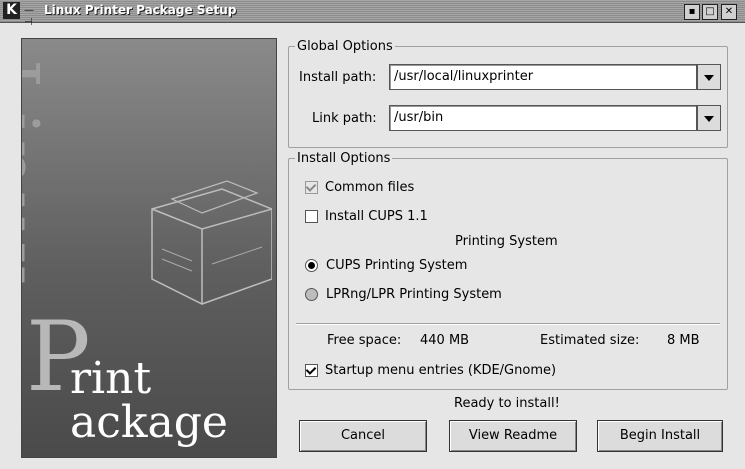 The width and height of the screenshot is (745, 469). Describe the element at coordinates (692, 12) in the screenshot. I see `minimize-button: ▪` at that location.